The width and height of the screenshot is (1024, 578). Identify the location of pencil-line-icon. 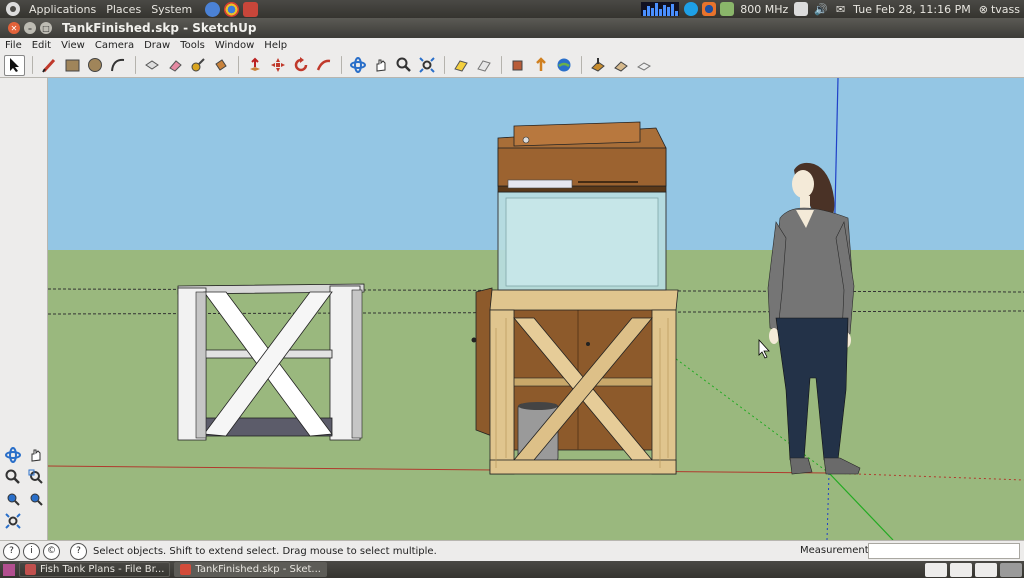
(48, 65).